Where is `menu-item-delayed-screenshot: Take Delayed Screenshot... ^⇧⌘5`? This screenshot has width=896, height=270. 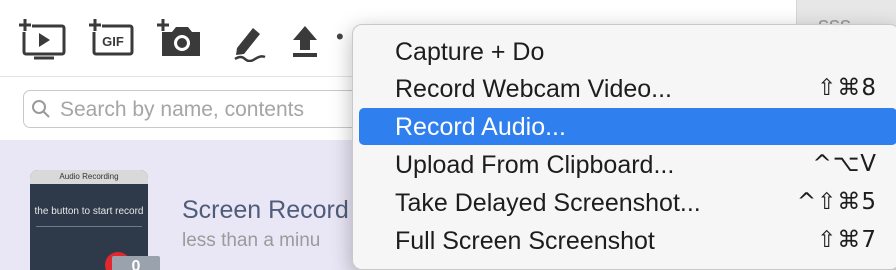 menu-item-delayed-screenshot: Take Delayed Screenshot... ^⇧⌘5 is located at coordinates (627, 202).